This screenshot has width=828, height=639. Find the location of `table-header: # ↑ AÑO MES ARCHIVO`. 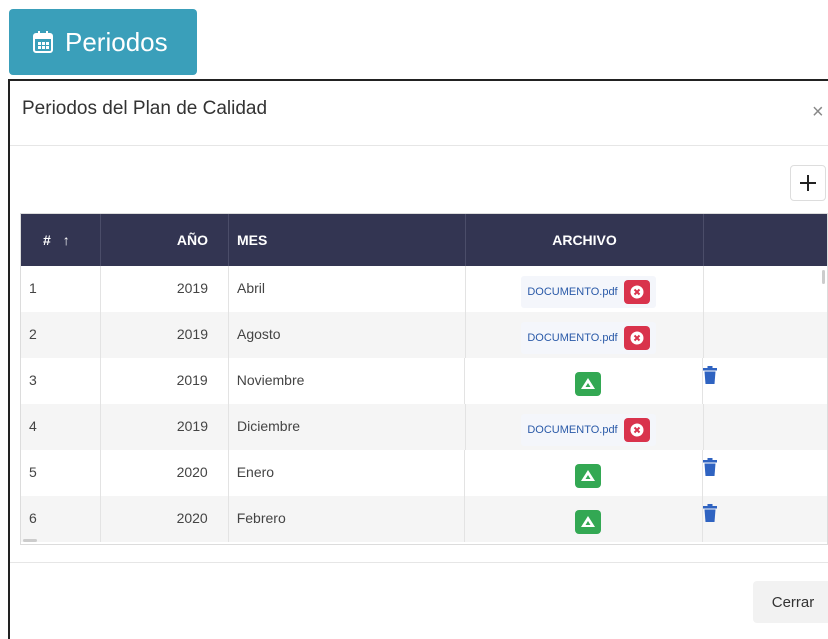

table-header: # ↑ AÑO MES ARCHIVO is located at coordinates (424, 240).